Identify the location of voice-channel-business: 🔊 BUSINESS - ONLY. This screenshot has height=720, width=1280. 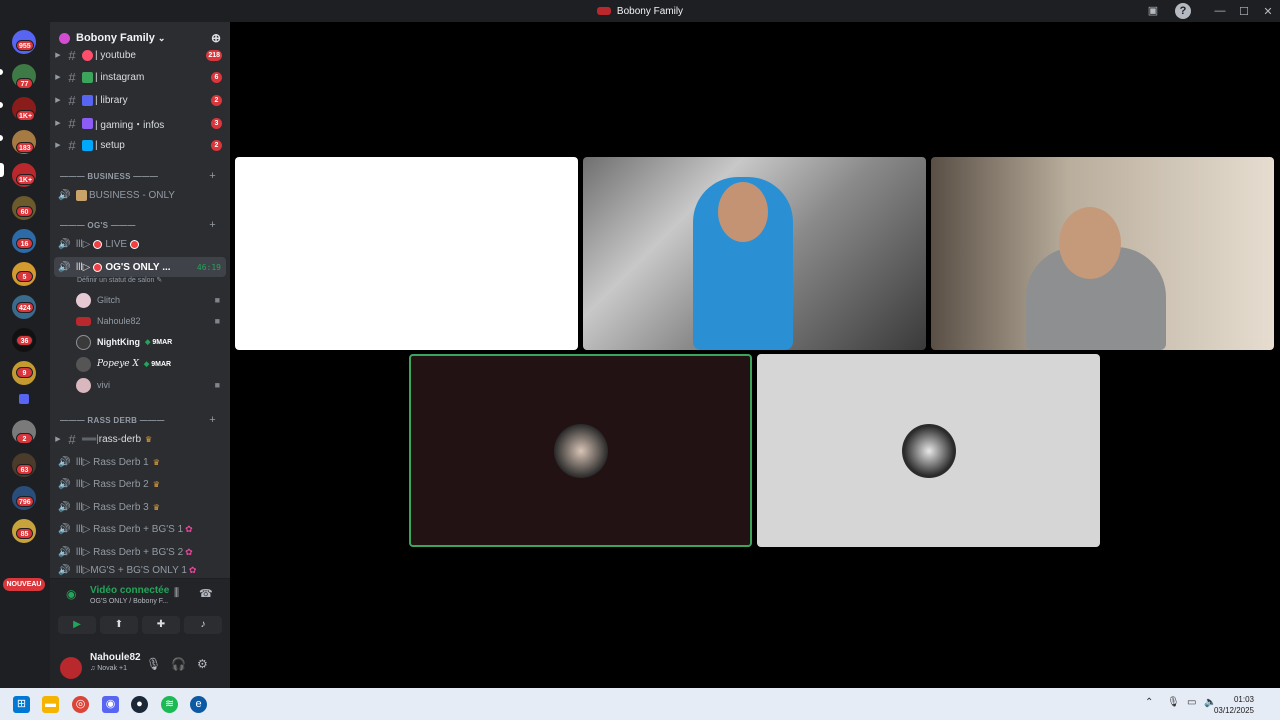
(140, 195).